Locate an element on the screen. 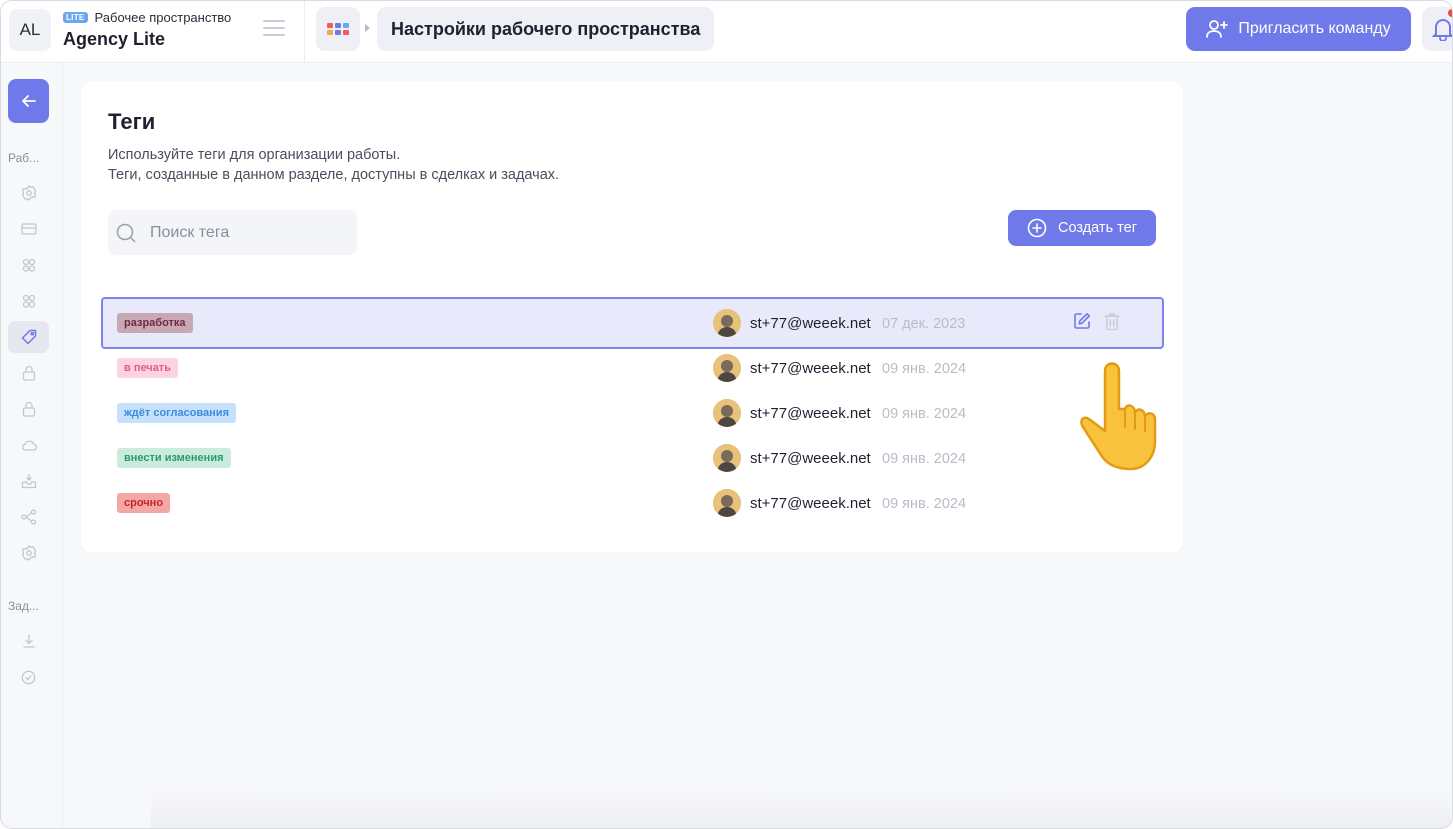  users-alt-icon is located at coordinates (28, 301).